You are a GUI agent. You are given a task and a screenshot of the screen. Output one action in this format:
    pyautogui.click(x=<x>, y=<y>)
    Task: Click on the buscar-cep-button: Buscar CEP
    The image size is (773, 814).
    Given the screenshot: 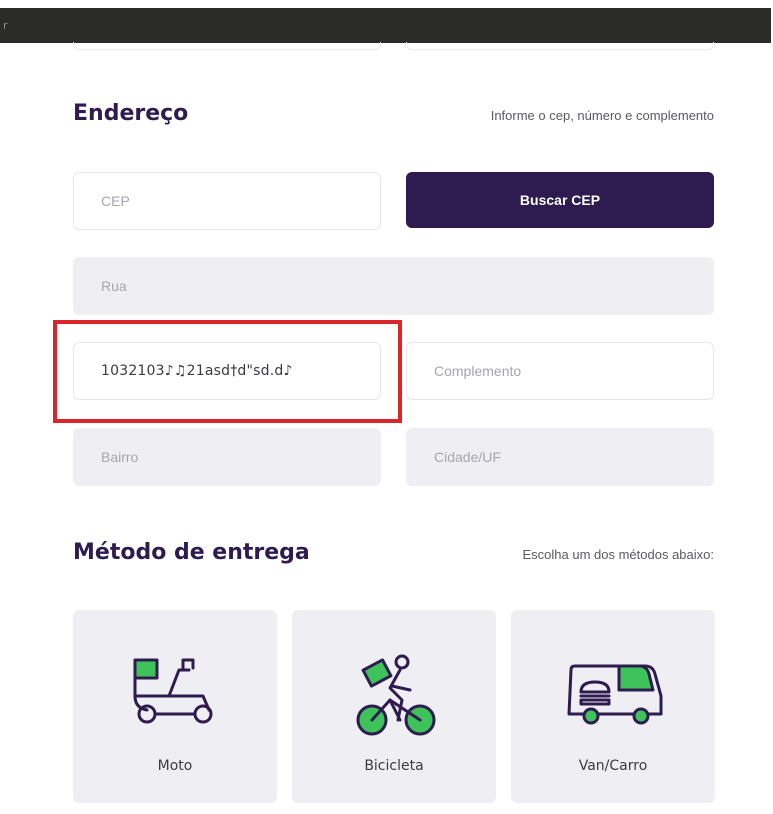 What is the action you would take?
    pyautogui.click(x=560, y=200)
    